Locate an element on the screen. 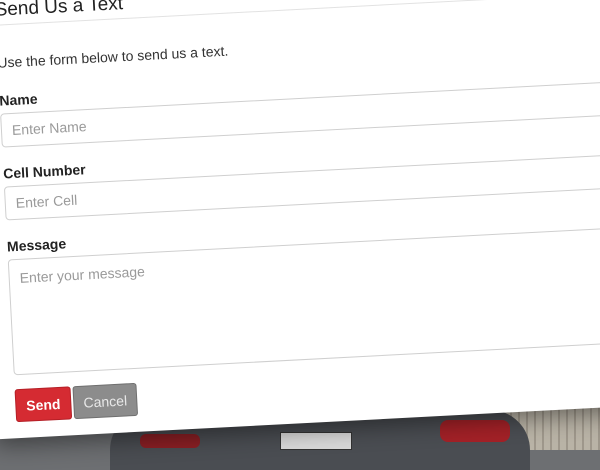 This screenshot has height=470, width=600. cancel-button: Cancel is located at coordinates (105, 401).